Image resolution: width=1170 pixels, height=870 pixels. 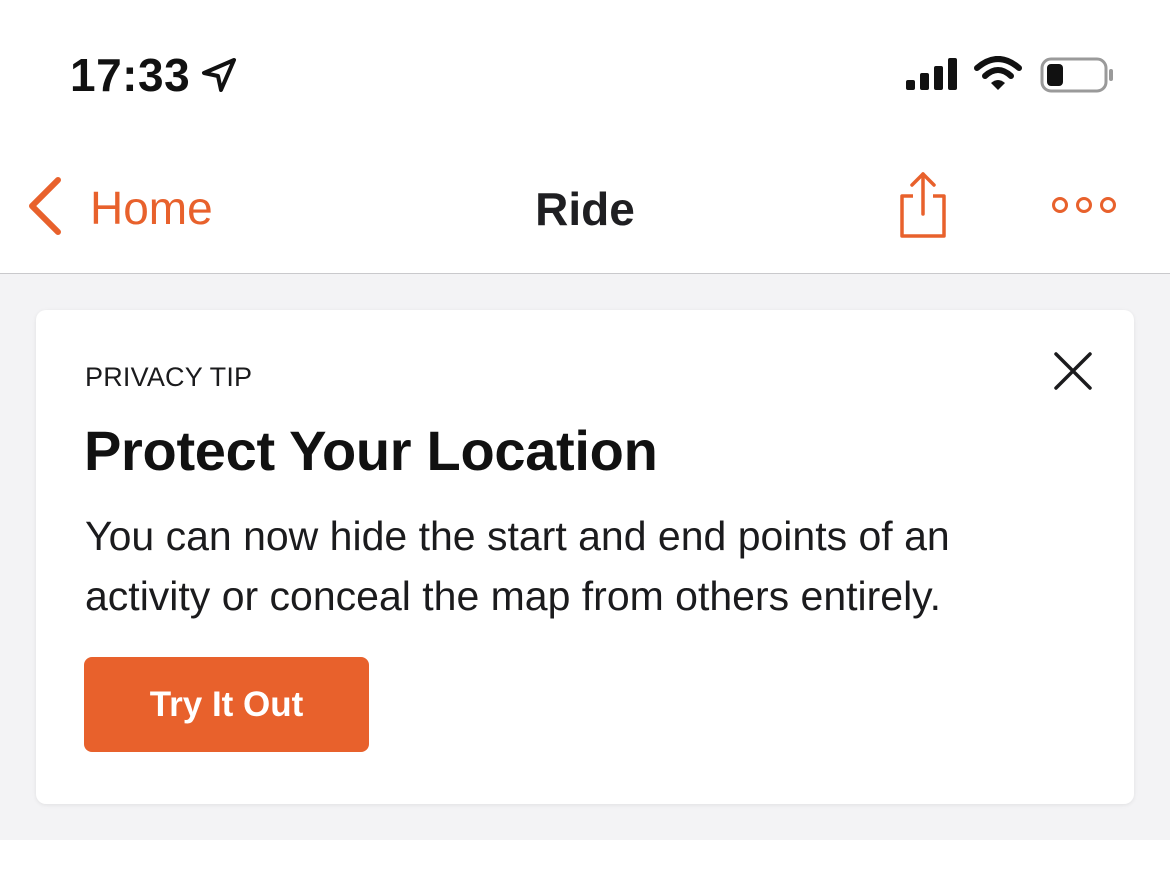 I want to click on wifi-icon, so click(x=998, y=76).